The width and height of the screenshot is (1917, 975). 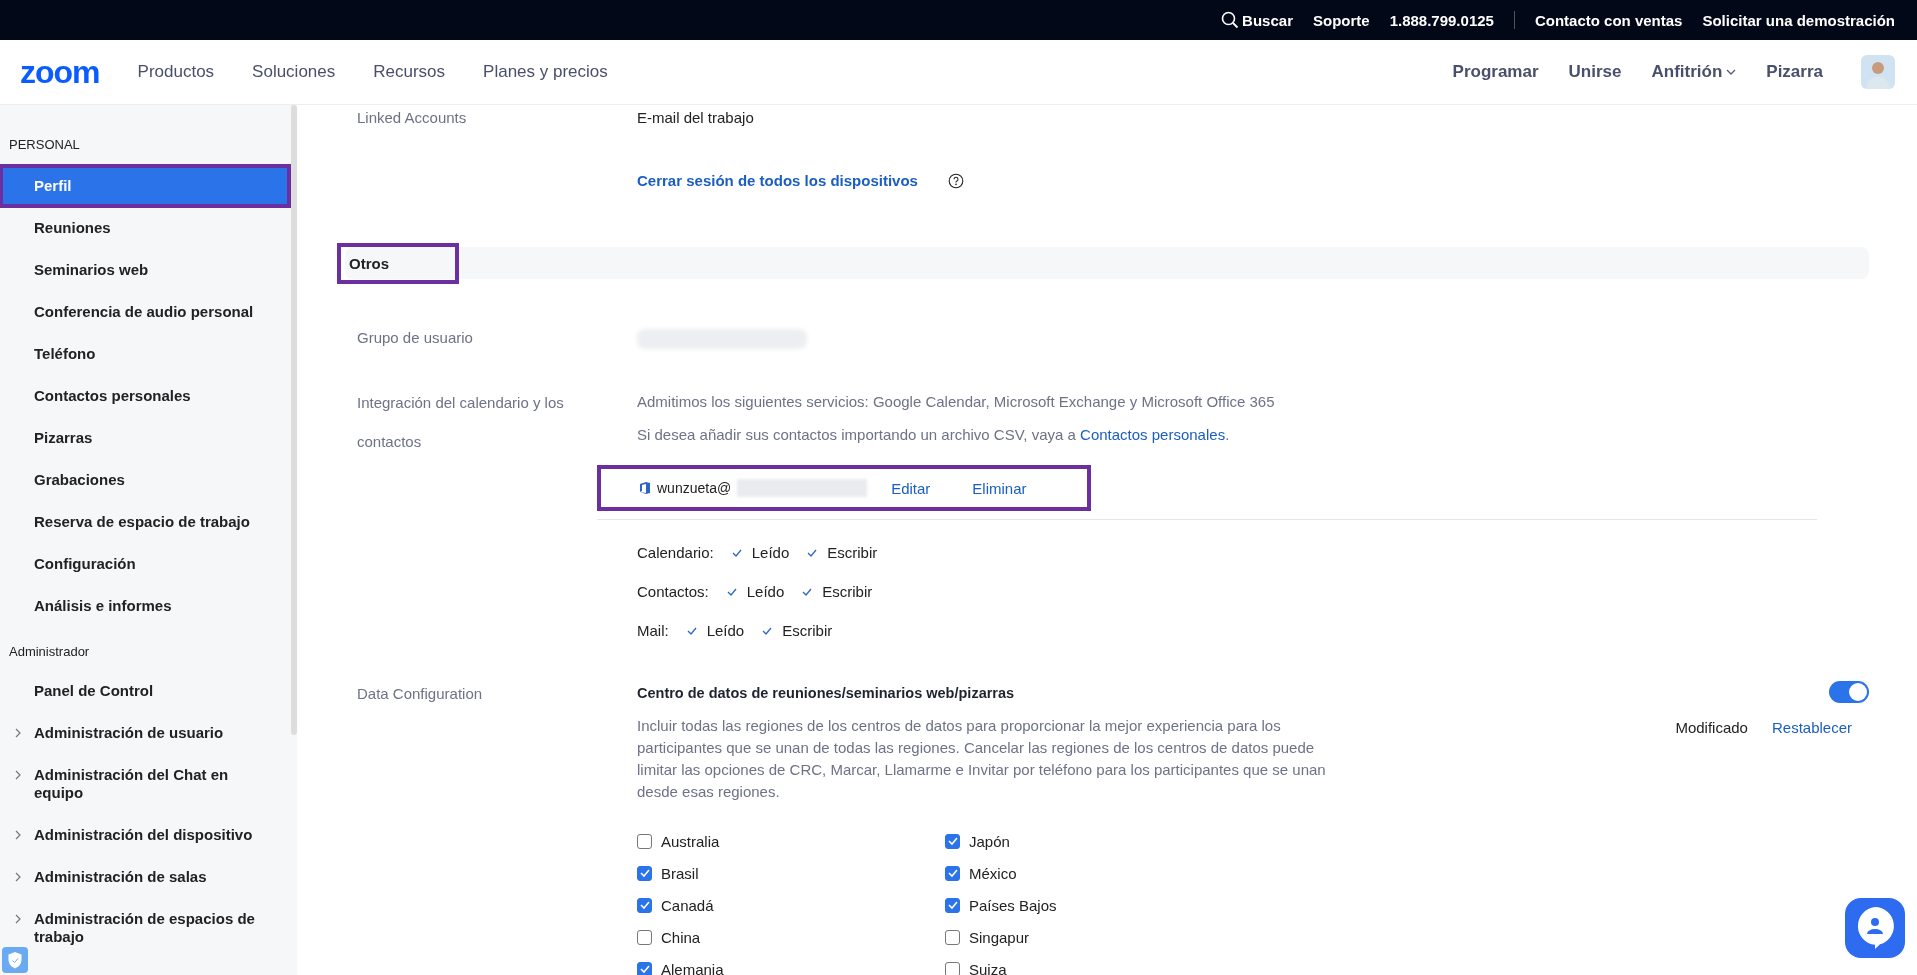 What do you see at coordinates (145, 228) in the screenshot?
I see `sidebar-item: Reuniones` at bounding box center [145, 228].